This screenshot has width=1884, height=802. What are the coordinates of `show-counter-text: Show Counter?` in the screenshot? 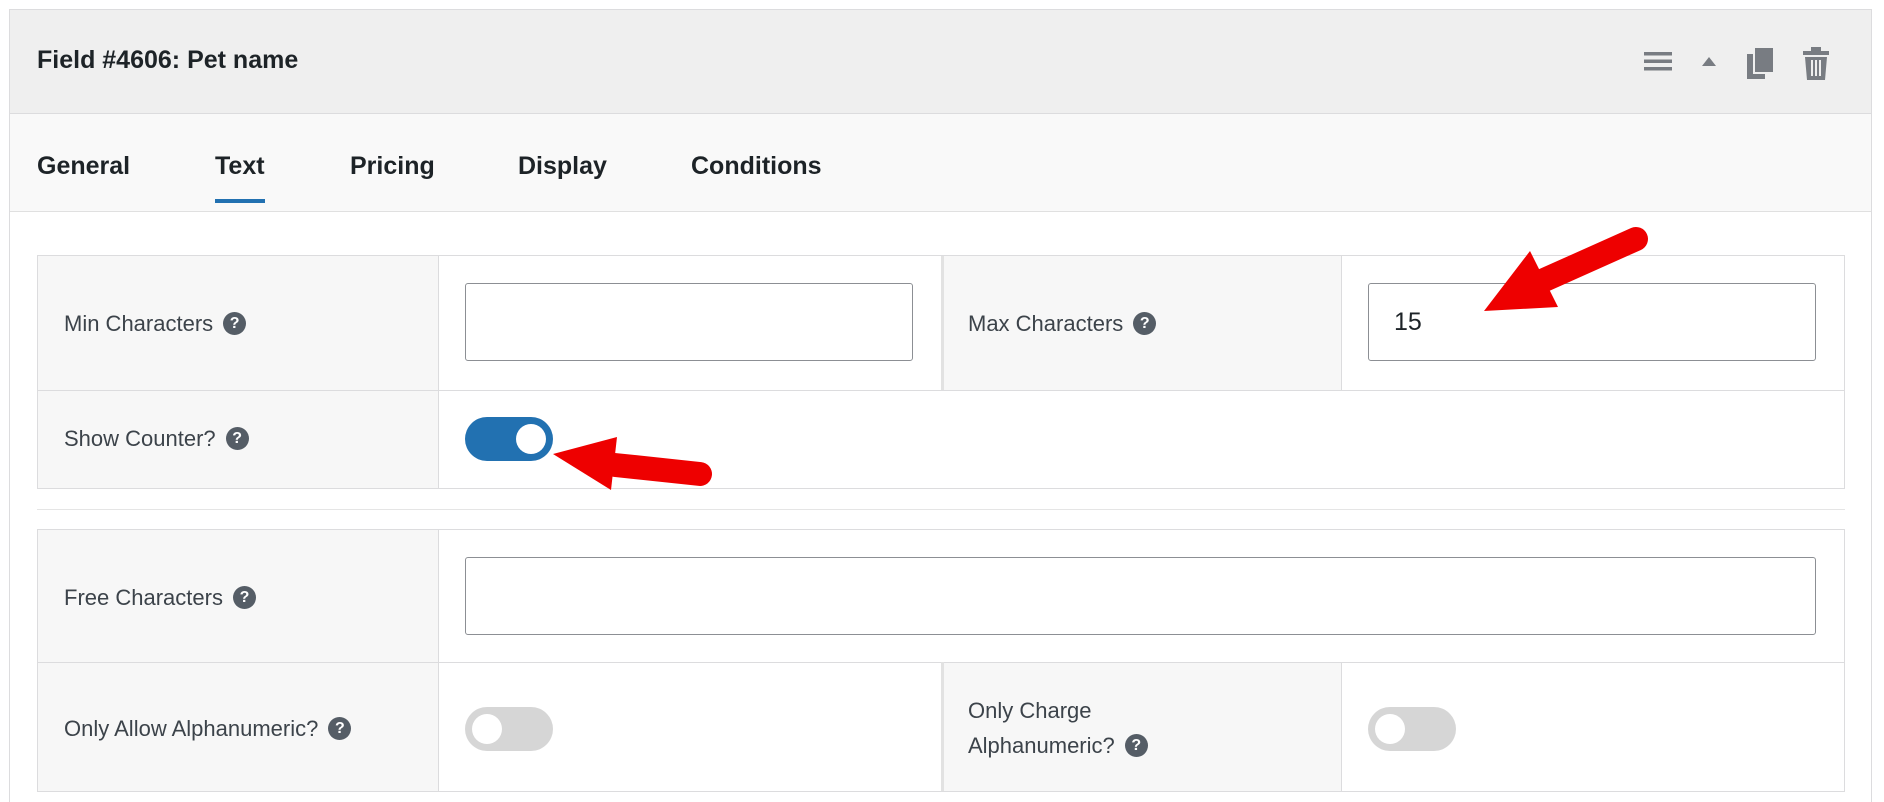 It's located at (140, 438).